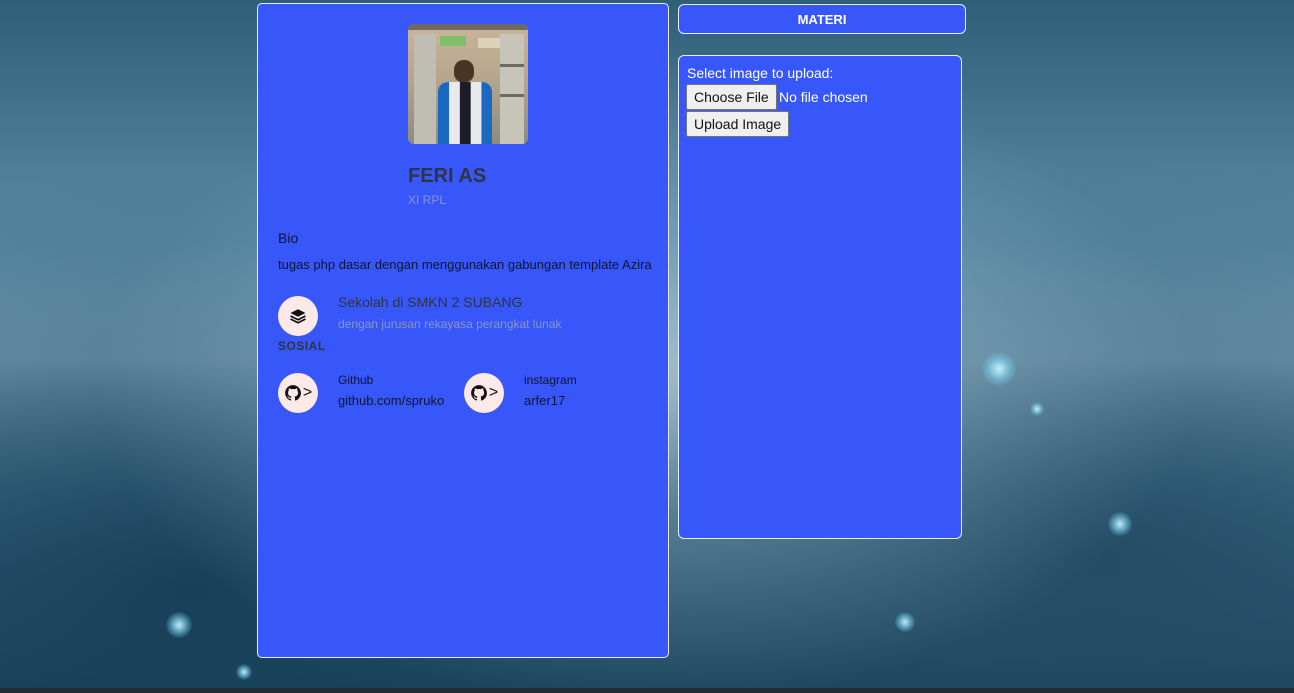  I want to click on social-label-instagram: instagram, so click(550, 380).